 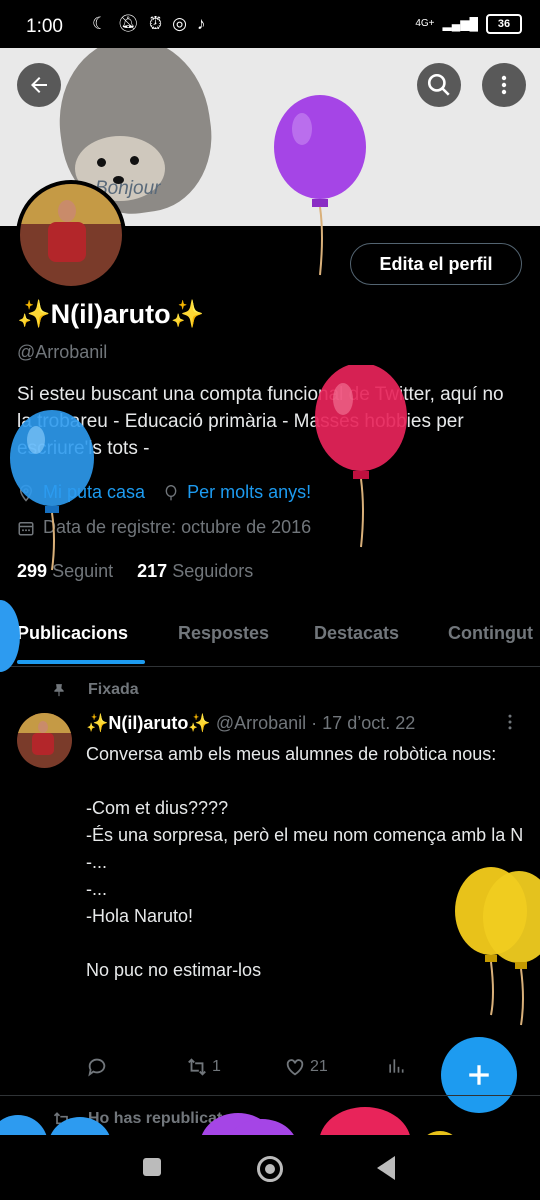 I want to click on more-button, so click(x=504, y=85).